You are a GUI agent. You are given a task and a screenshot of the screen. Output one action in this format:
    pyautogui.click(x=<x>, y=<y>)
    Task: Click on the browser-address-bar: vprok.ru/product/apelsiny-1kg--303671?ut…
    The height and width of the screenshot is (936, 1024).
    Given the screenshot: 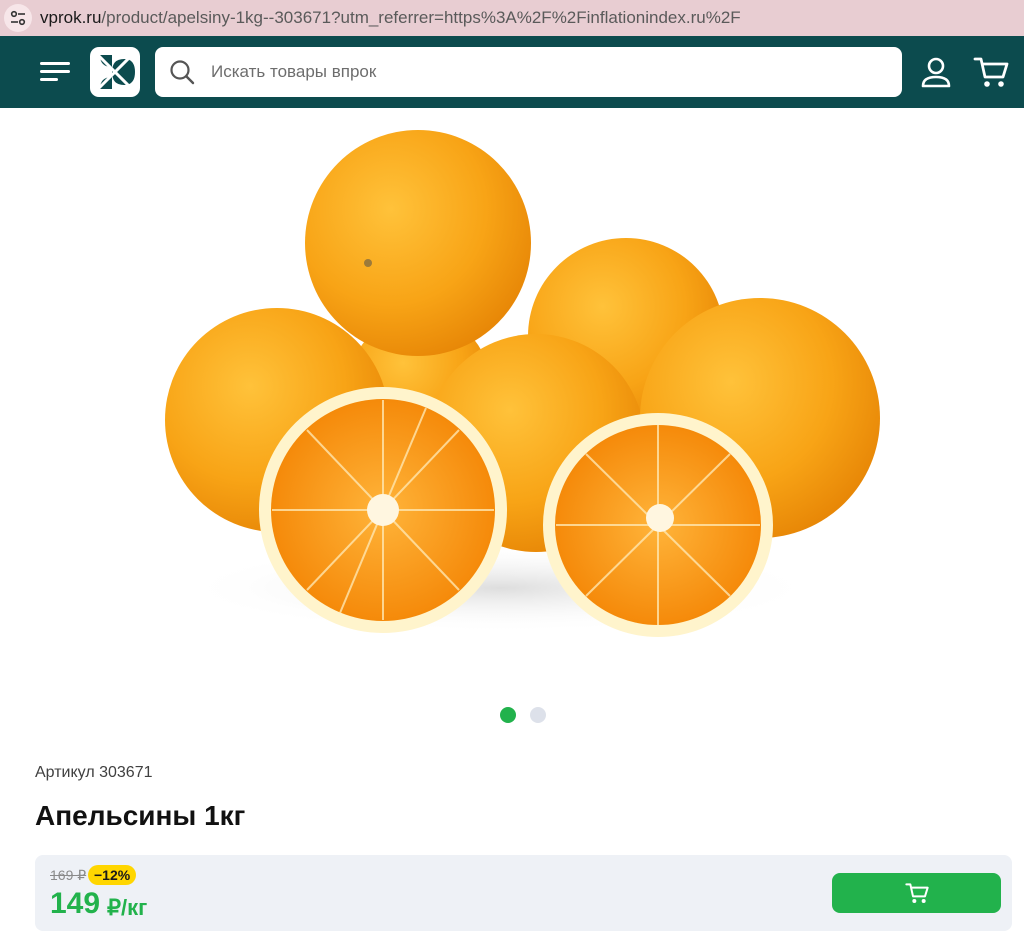 What is the action you would take?
    pyautogui.click(x=512, y=18)
    